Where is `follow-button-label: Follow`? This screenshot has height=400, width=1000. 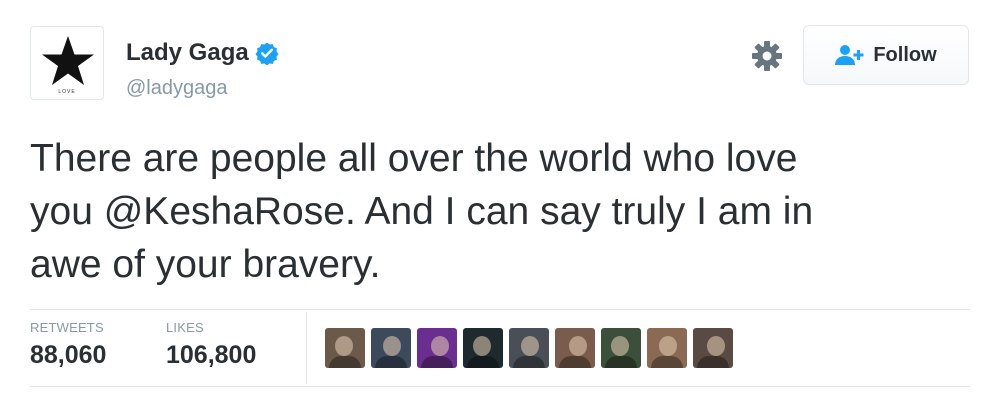
follow-button-label: Follow is located at coordinates (905, 54).